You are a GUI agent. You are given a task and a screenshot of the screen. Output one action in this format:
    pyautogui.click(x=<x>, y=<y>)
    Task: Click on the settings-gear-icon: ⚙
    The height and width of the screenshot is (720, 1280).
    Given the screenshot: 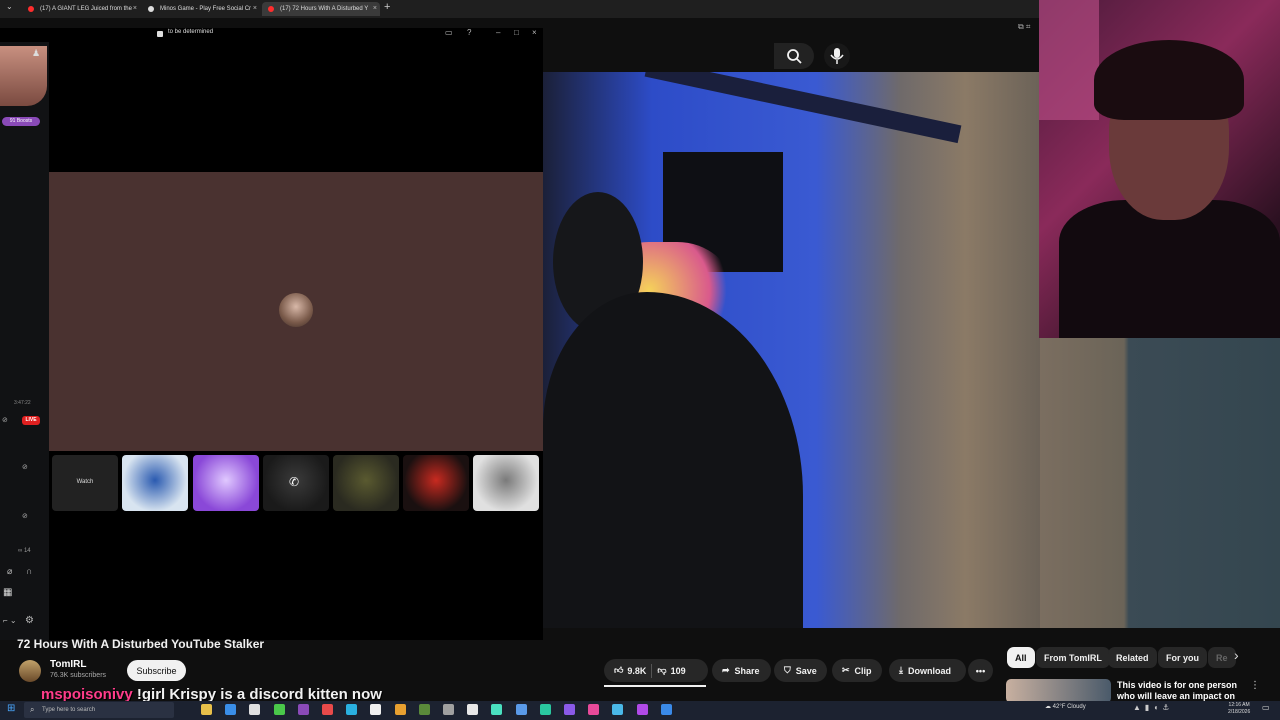 What is the action you would take?
    pyautogui.click(x=29, y=620)
    